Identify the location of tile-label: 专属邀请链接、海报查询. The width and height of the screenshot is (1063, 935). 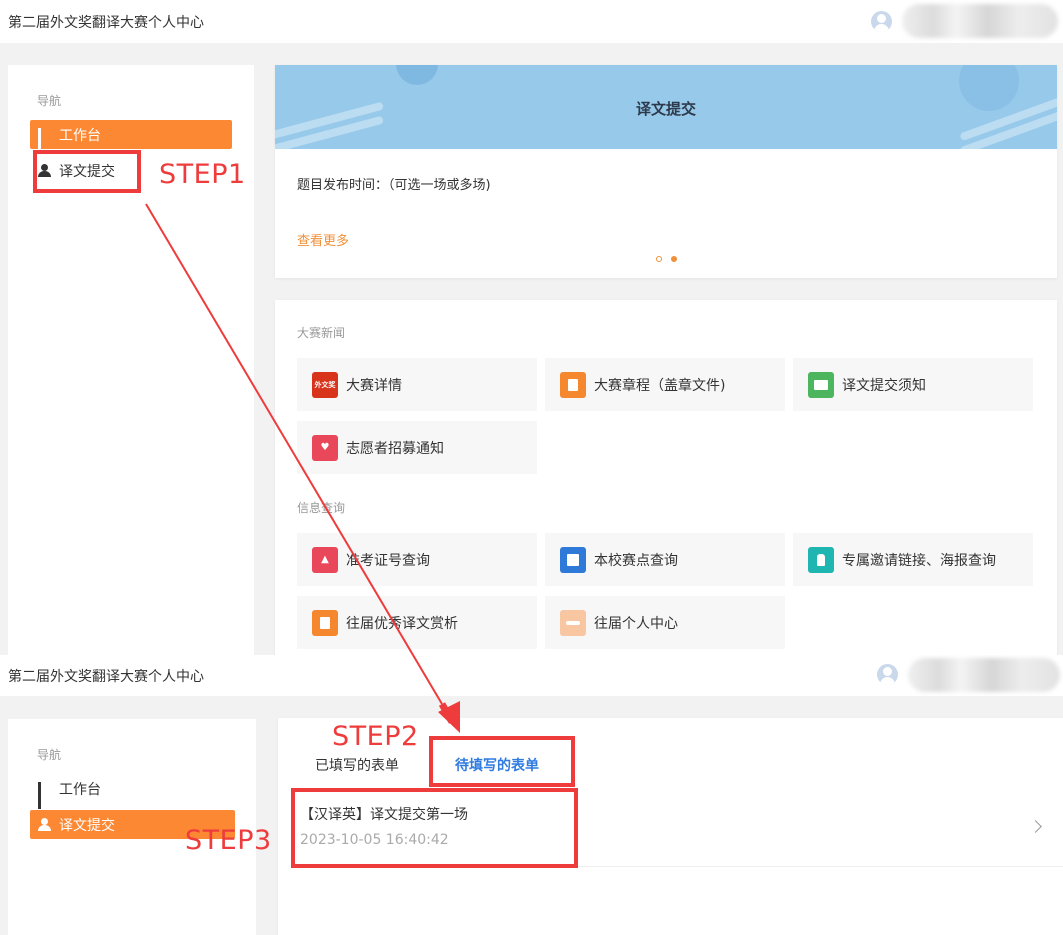
(919, 560).